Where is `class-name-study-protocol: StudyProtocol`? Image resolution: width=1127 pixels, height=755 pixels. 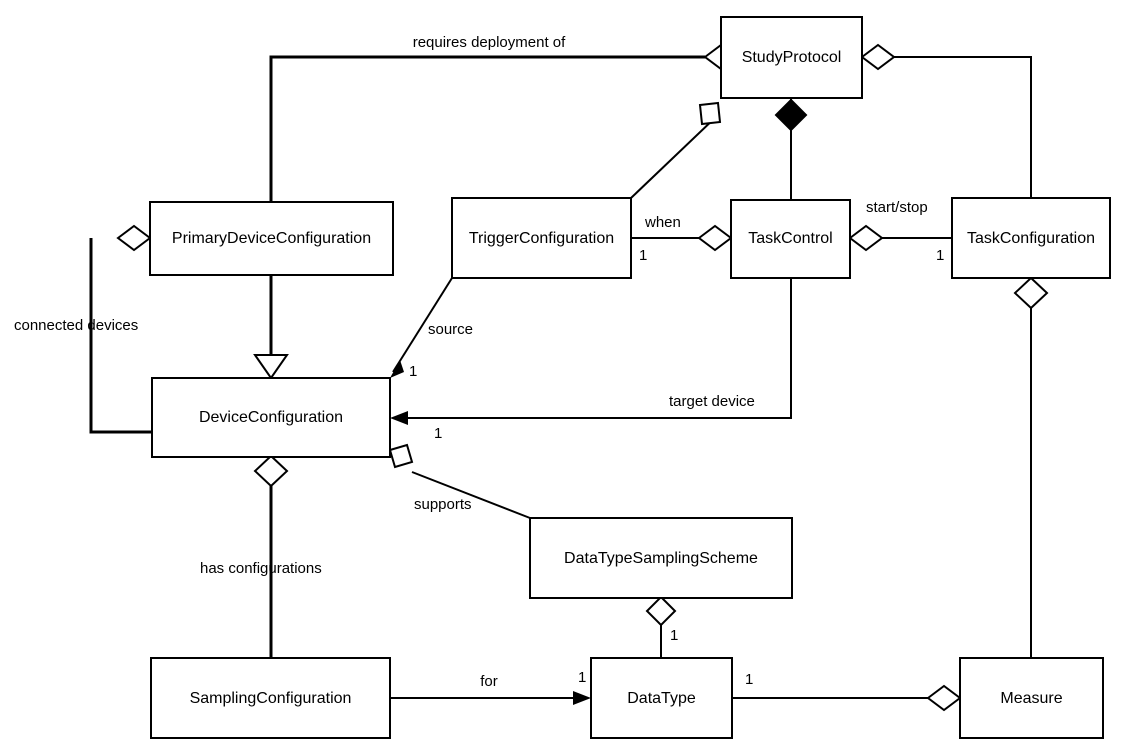 class-name-study-protocol: StudyProtocol is located at coordinates (792, 57).